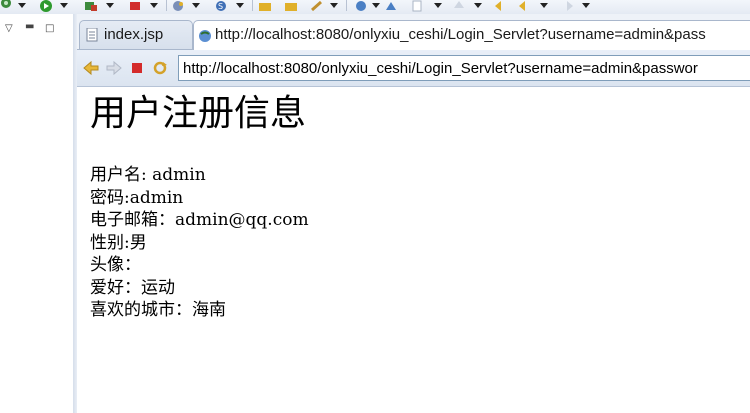 This screenshot has height=413, width=750. What do you see at coordinates (199, 220) in the screenshot?
I see `email-line: 电子邮箱：admin@qq.com` at bounding box center [199, 220].